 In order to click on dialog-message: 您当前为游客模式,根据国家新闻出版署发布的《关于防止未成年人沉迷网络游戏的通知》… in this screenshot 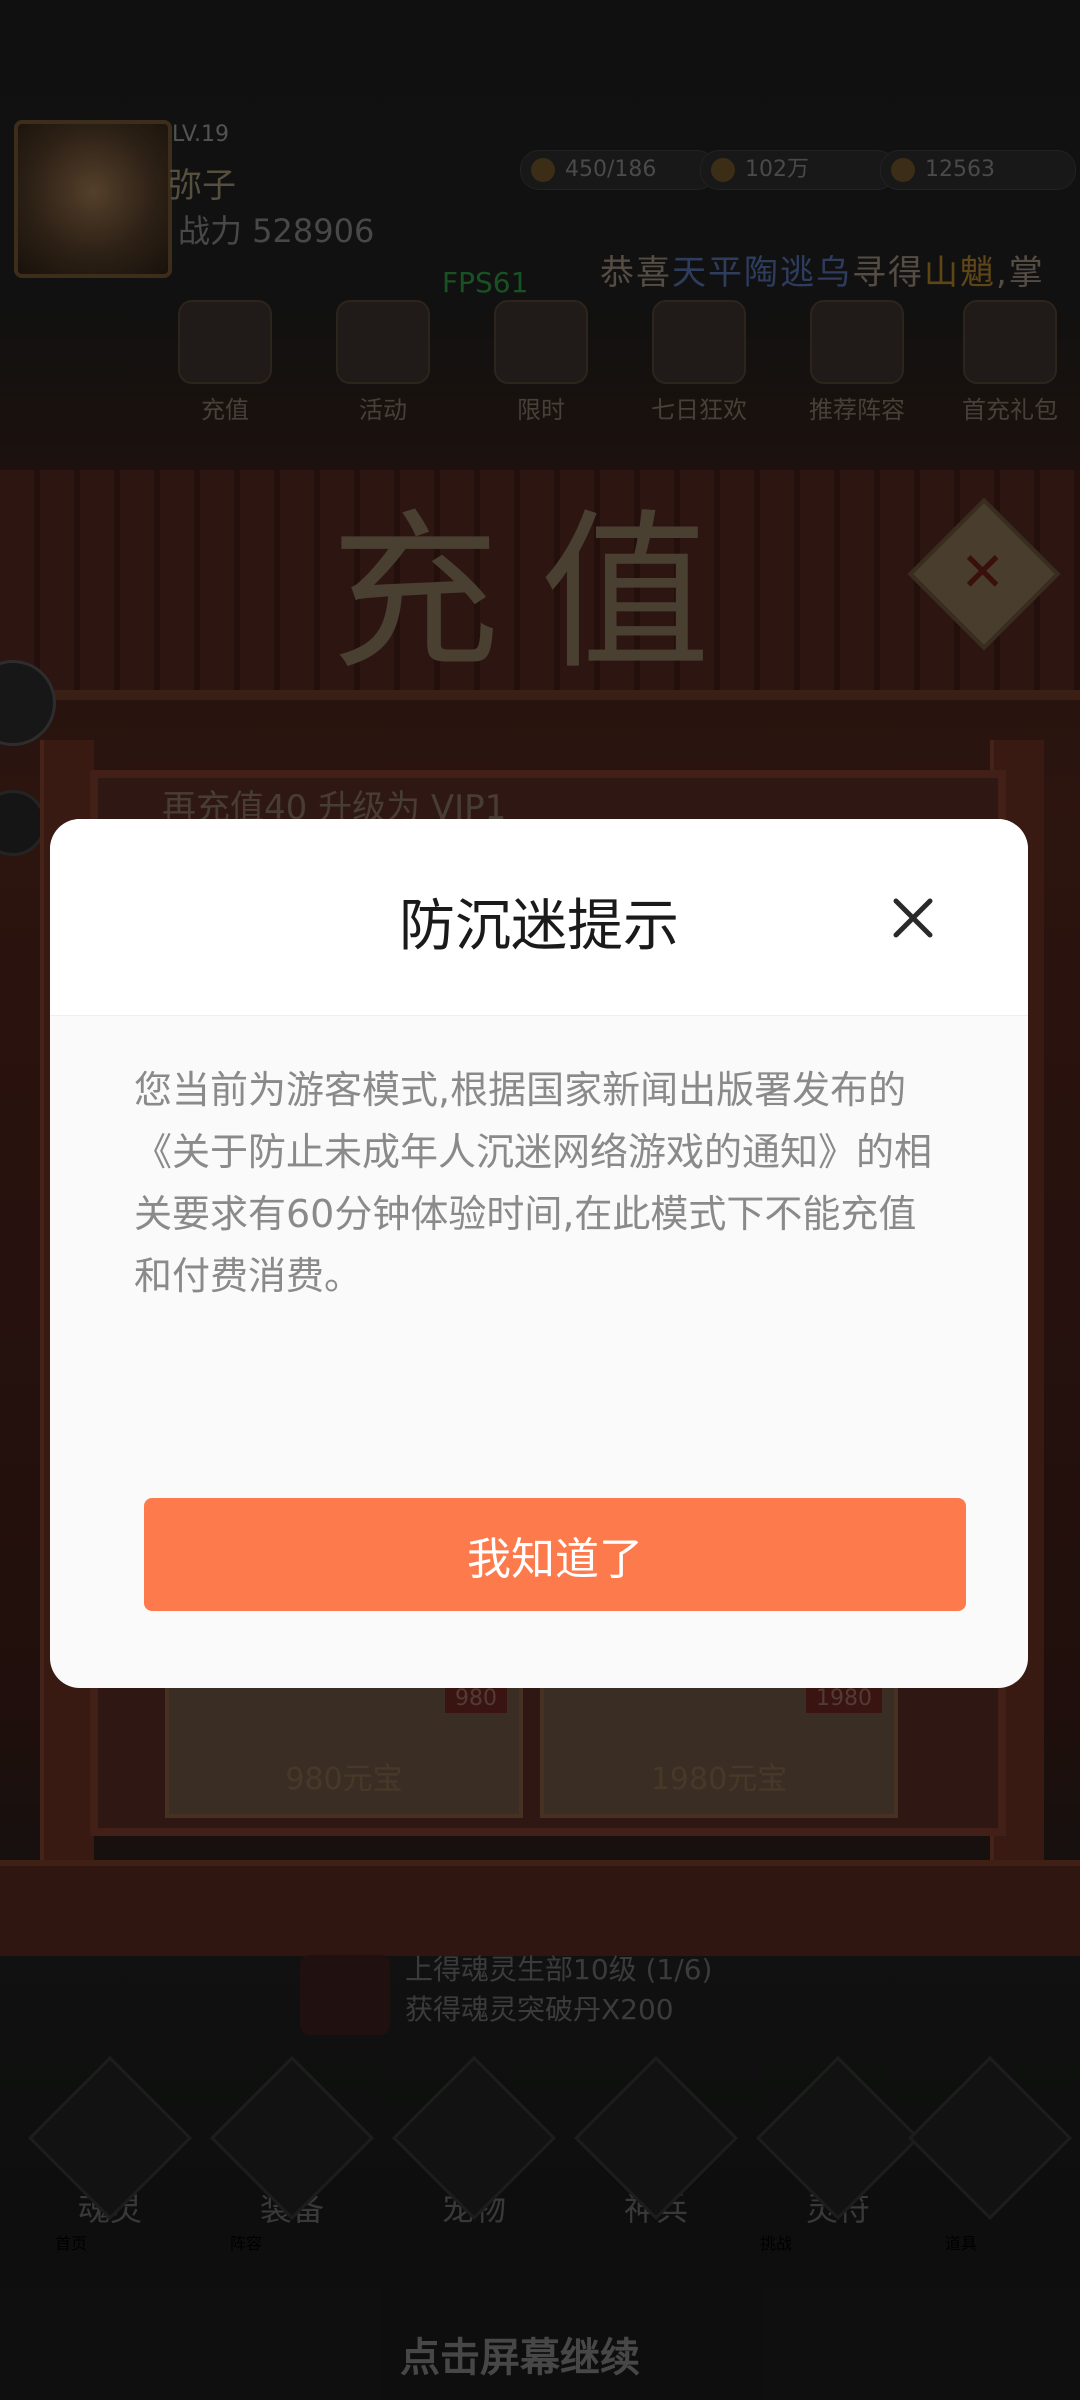, I will do `click(533, 1183)`.